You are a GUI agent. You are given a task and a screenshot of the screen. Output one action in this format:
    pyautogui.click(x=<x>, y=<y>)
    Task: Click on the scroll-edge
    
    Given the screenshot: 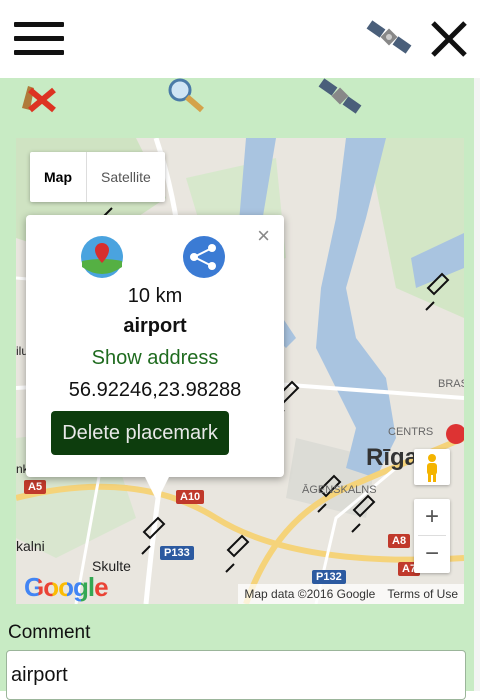 What is the action you would take?
    pyautogui.click(x=477, y=384)
    